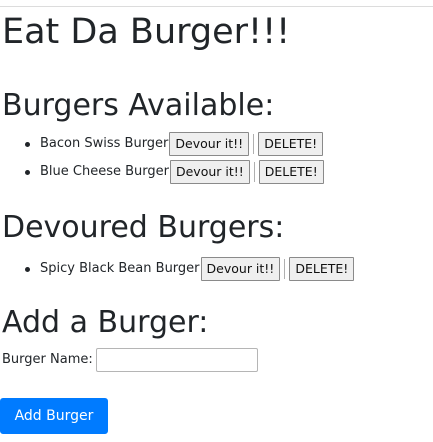 The image size is (433, 442). I want to click on list-item: Bacon Swiss Burger Devour it!! DELETE!, so click(164, 144).